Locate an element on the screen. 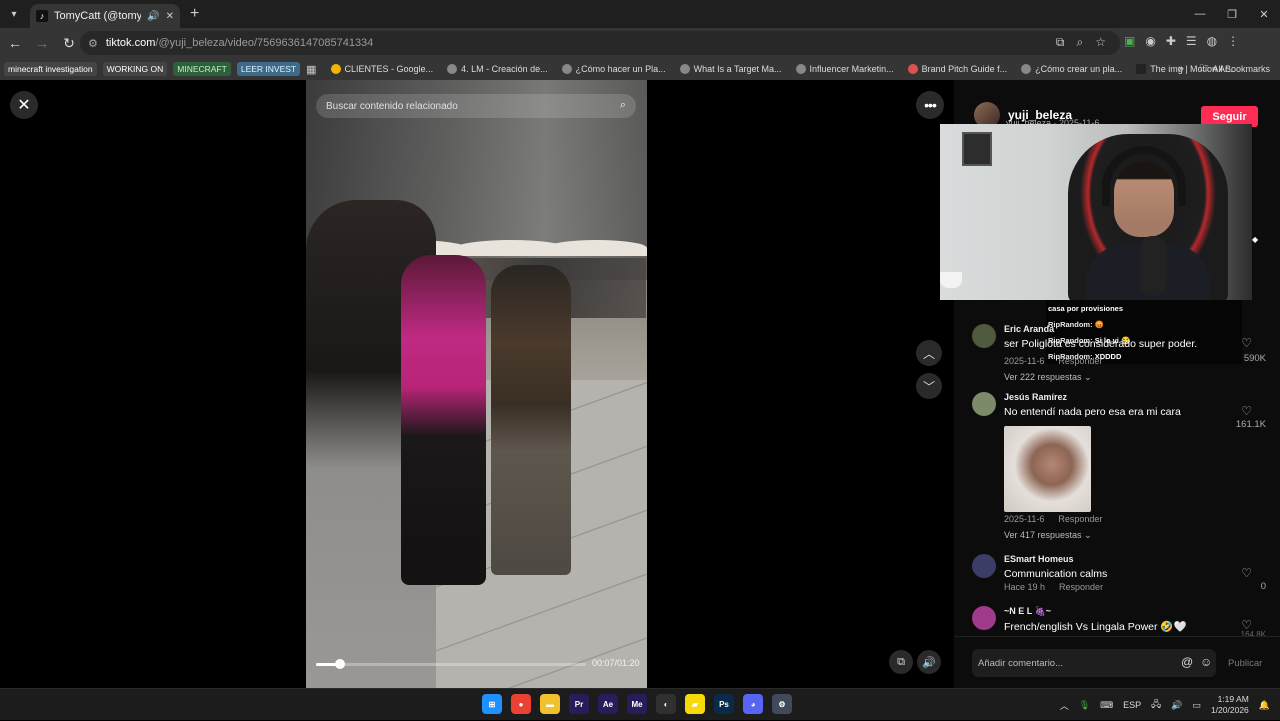 The width and height of the screenshot is (1280, 721). search-placeholder: Buscar contenido relacionado is located at coordinates (392, 106).